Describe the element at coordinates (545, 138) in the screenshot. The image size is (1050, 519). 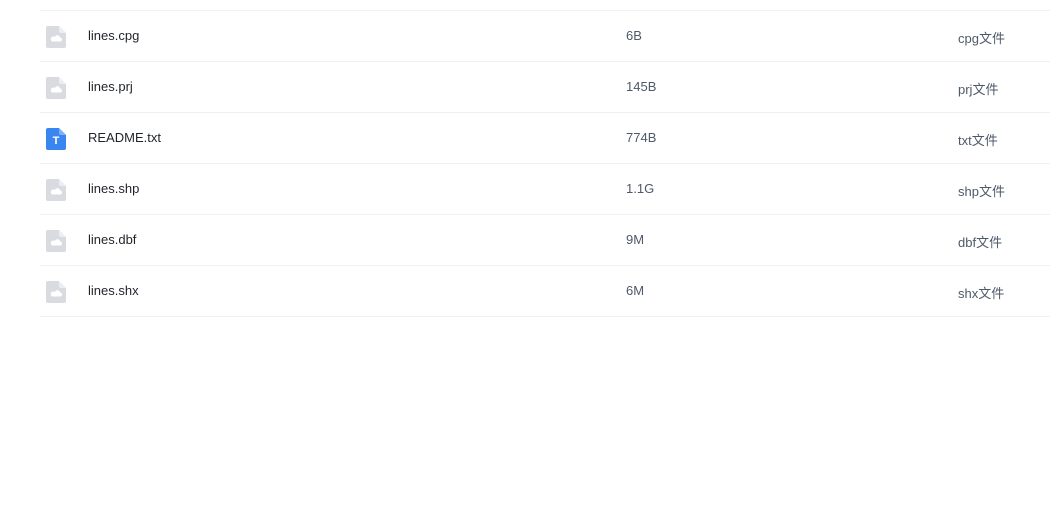
I see `file-row-2: T README.txt 774B txt文件` at that location.